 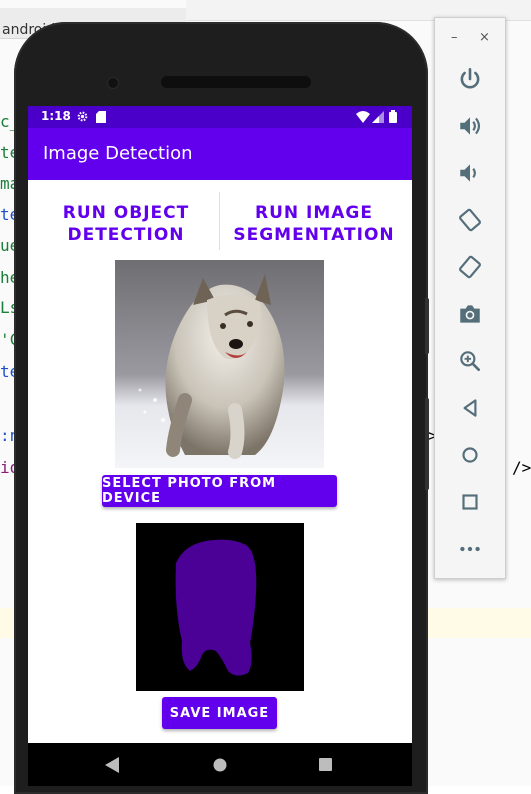 I want to click on volume-up-icon, so click(x=470, y=126).